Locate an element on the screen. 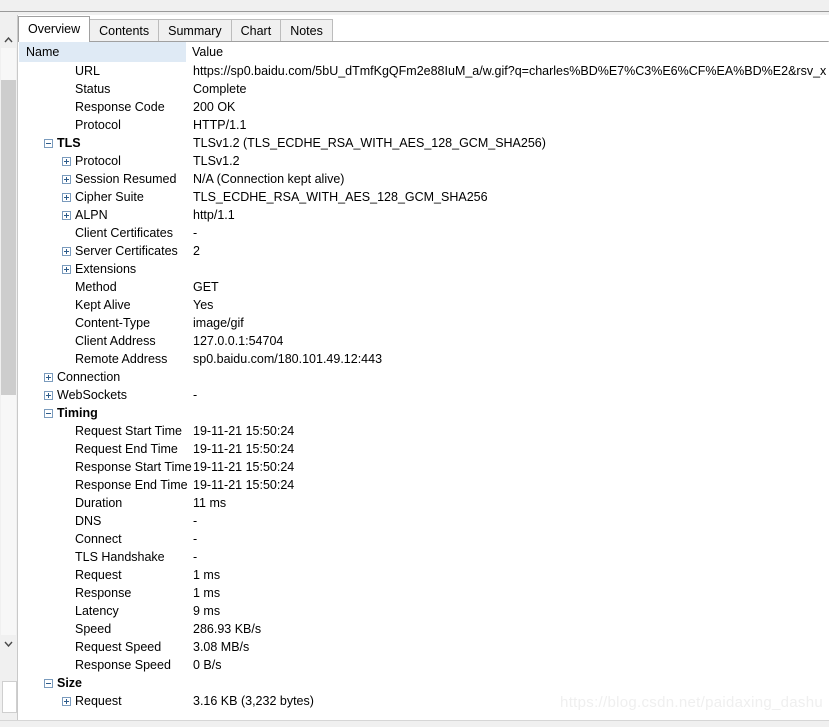 This screenshot has width=829, height=727. row-value-cell: 3.16 KB (3,232 bytes) is located at coordinates (253, 701).